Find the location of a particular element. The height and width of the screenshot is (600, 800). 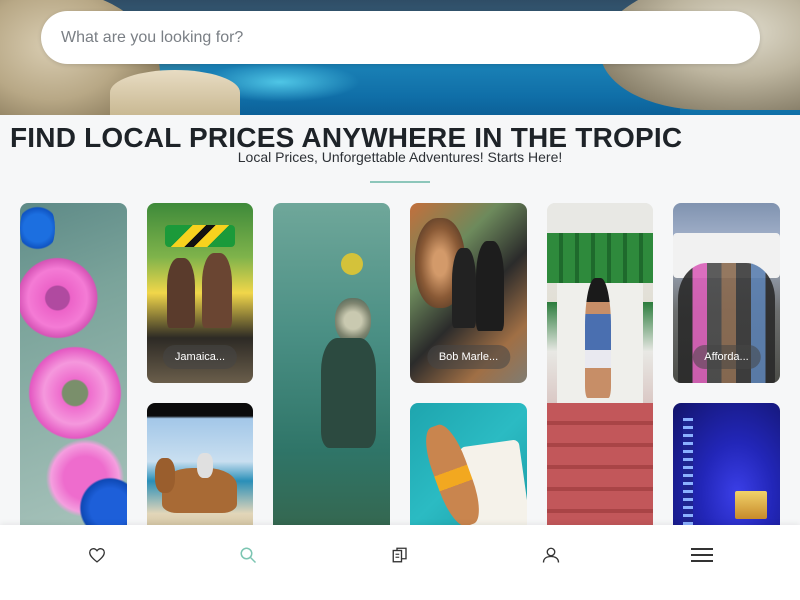

green-curtain-image is located at coordinates (600, 258).